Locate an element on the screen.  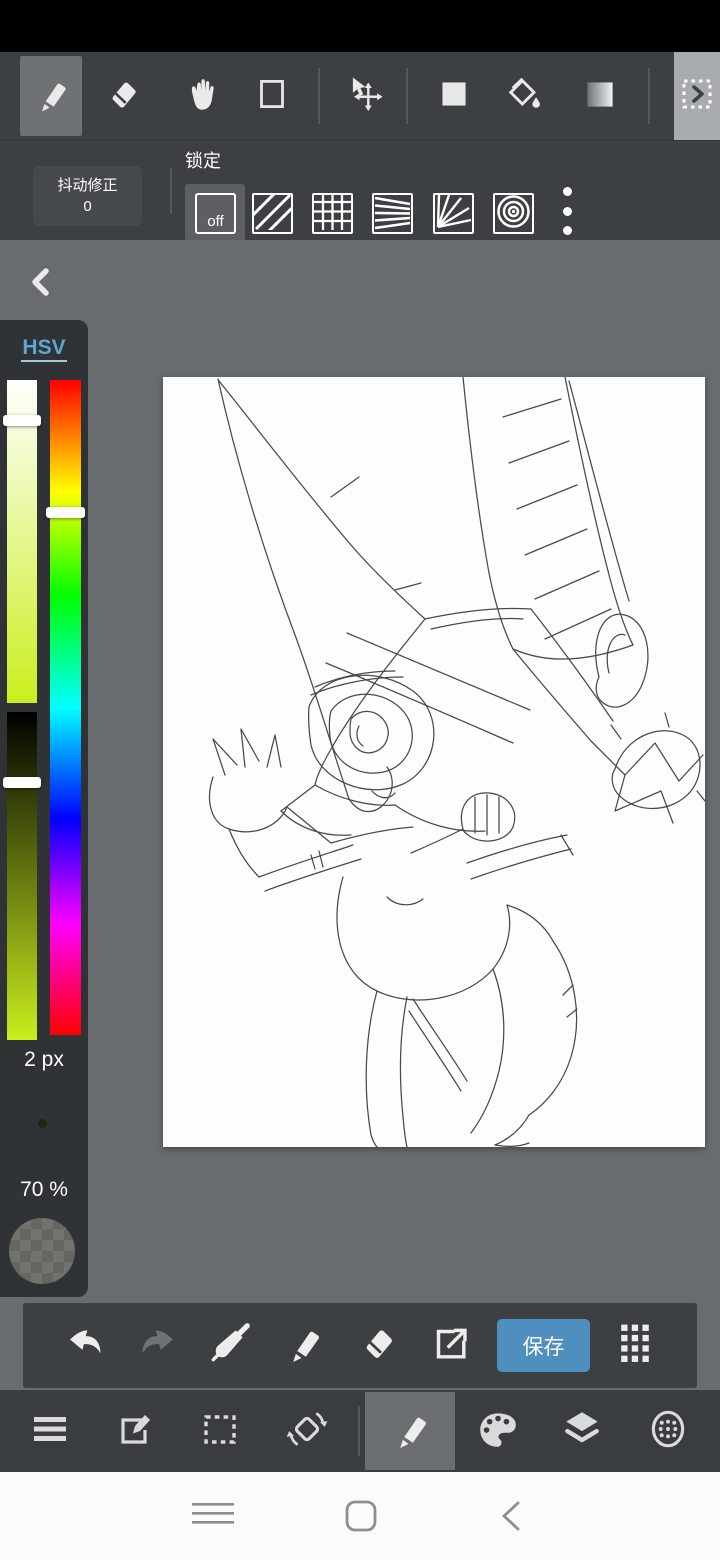
gradient-tool-button is located at coordinates (600, 96).